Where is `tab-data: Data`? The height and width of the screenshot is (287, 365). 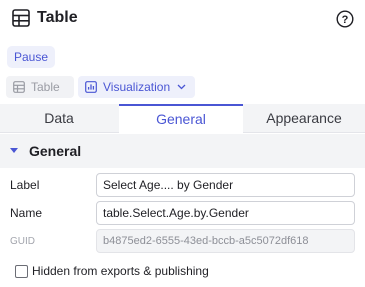
tab-data: Data is located at coordinates (59, 118).